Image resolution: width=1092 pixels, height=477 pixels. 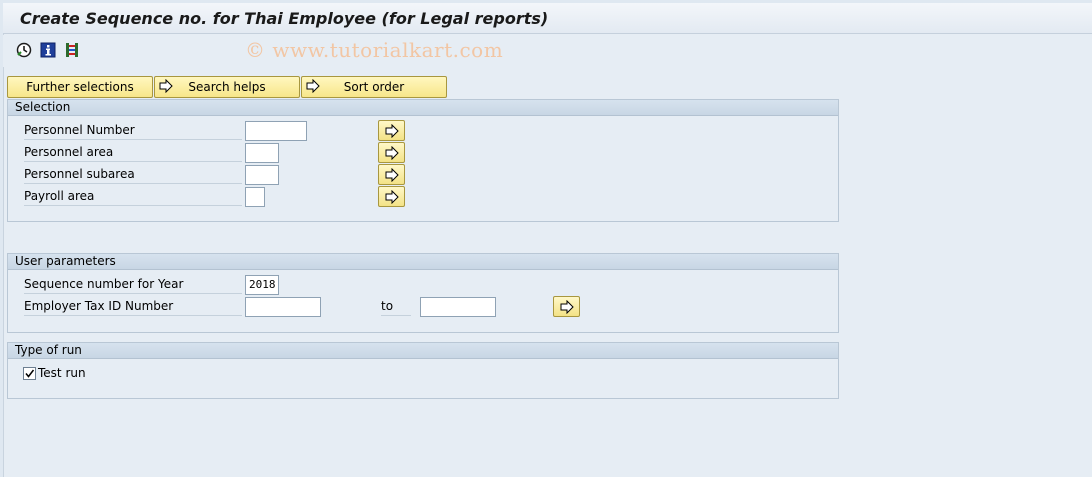 I want to click on further-selections-button: Further selections, so click(x=80, y=87).